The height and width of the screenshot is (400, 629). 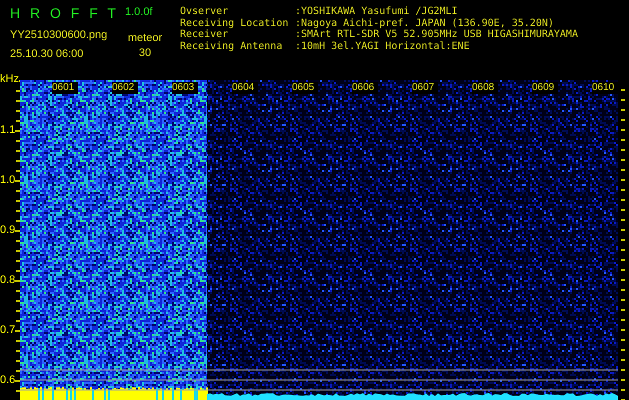 What do you see at coordinates (365, 88) in the screenshot?
I see `time-label: 0606` at bounding box center [365, 88].